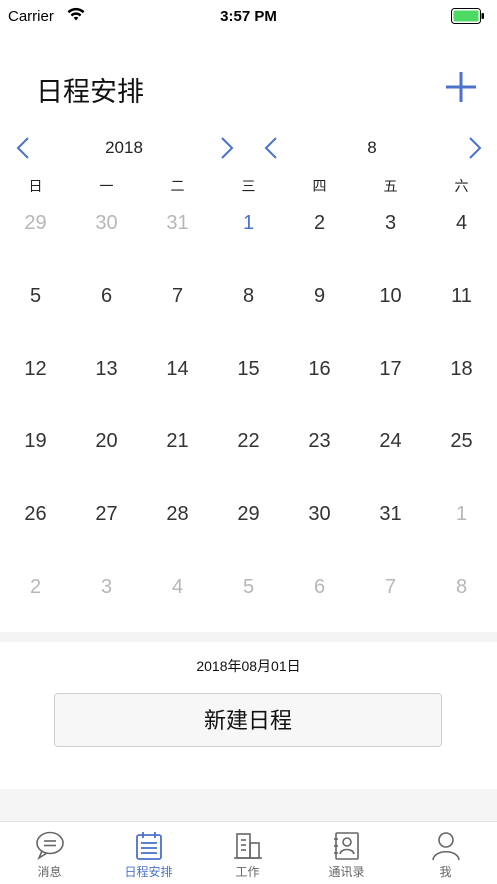 Image resolution: width=497 pixels, height=884 pixels. Describe the element at coordinates (248, 720) in the screenshot. I see `new-schedule-button: 新建日程` at that location.